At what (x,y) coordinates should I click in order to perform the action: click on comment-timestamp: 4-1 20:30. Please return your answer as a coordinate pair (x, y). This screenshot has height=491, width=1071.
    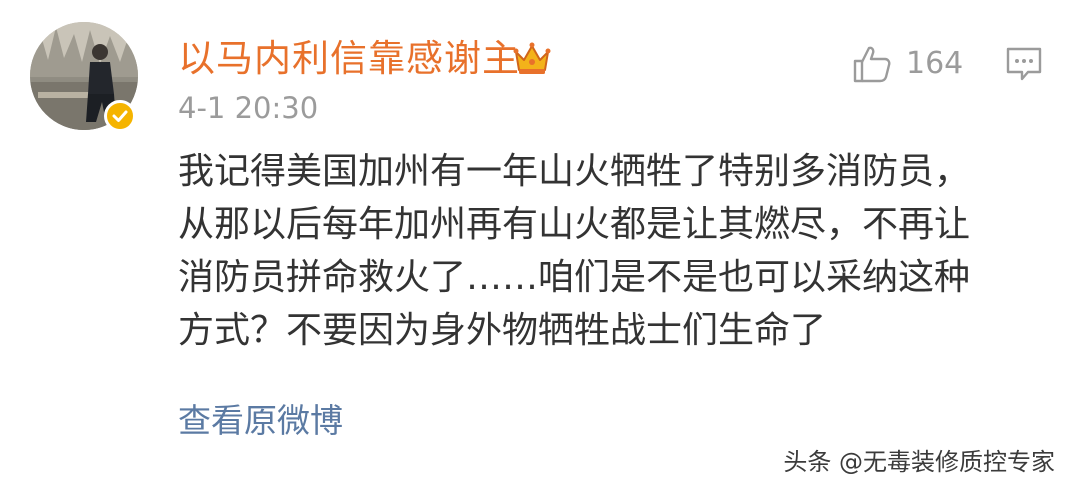
    Looking at the image, I should click on (248, 108).